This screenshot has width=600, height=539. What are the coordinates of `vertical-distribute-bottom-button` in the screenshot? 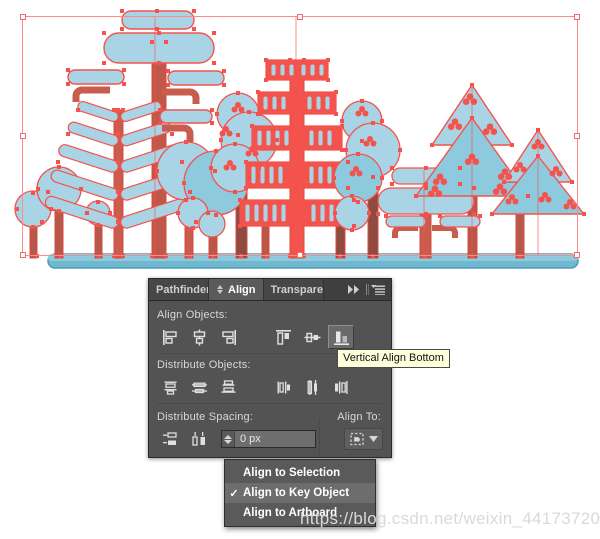 It's located at (228, 387).